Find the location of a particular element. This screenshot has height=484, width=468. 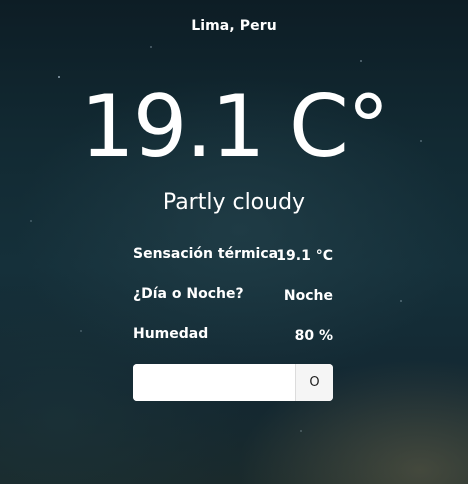

feels-like-value: 19.1 °C is located at coordinates (304, 256).